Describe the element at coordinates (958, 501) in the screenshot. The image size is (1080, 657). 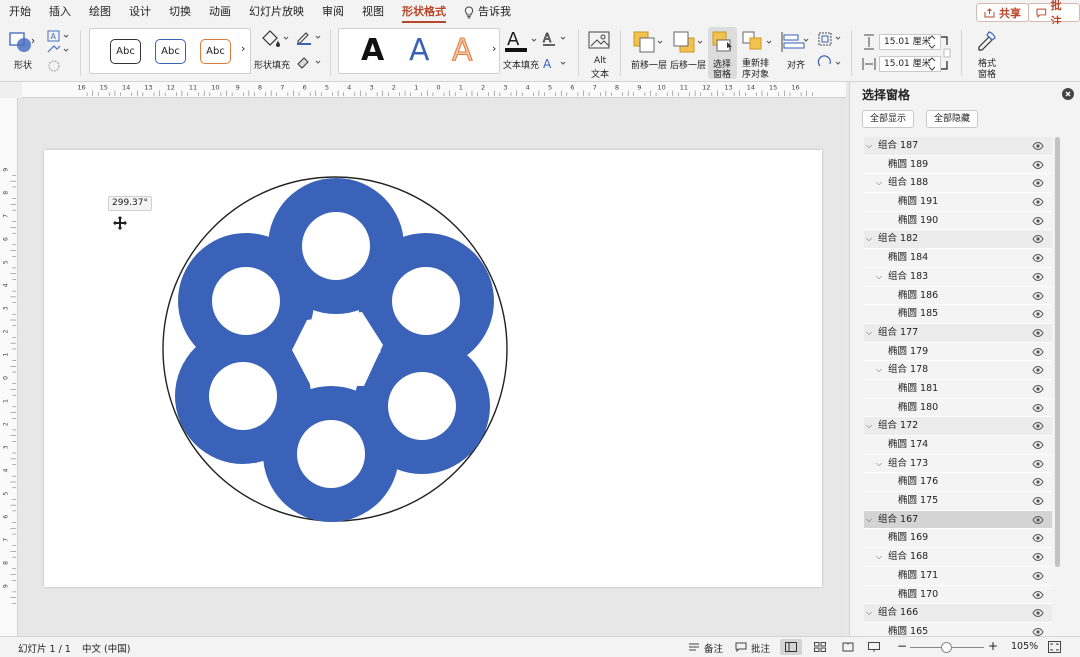
I see `selection-tree-shape-row: 椭圆 175` at that location.